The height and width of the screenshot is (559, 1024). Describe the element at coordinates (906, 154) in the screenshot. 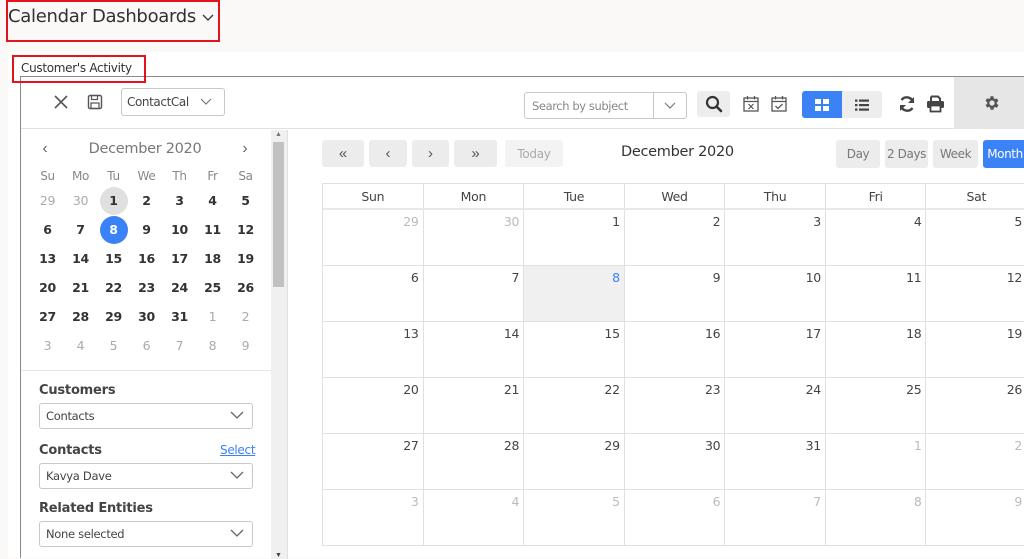

I see `view-2days-button: 2 Days` at that location.